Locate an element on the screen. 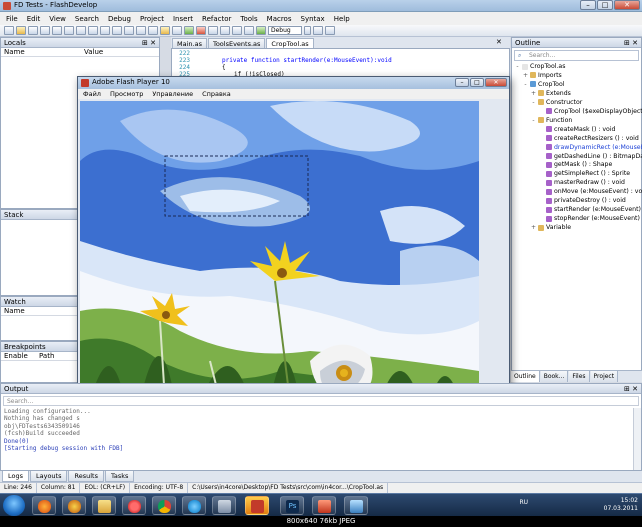  clock-time: 15:02 is located at coordinates (621, 501).